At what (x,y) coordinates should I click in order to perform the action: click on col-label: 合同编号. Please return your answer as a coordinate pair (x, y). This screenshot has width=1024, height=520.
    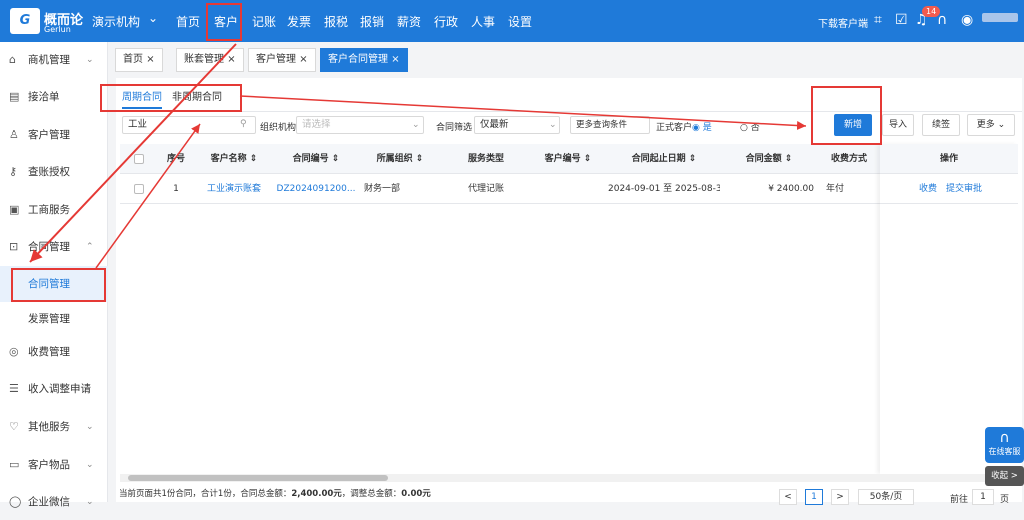
    Looking at the image, I should click on (310, 159).